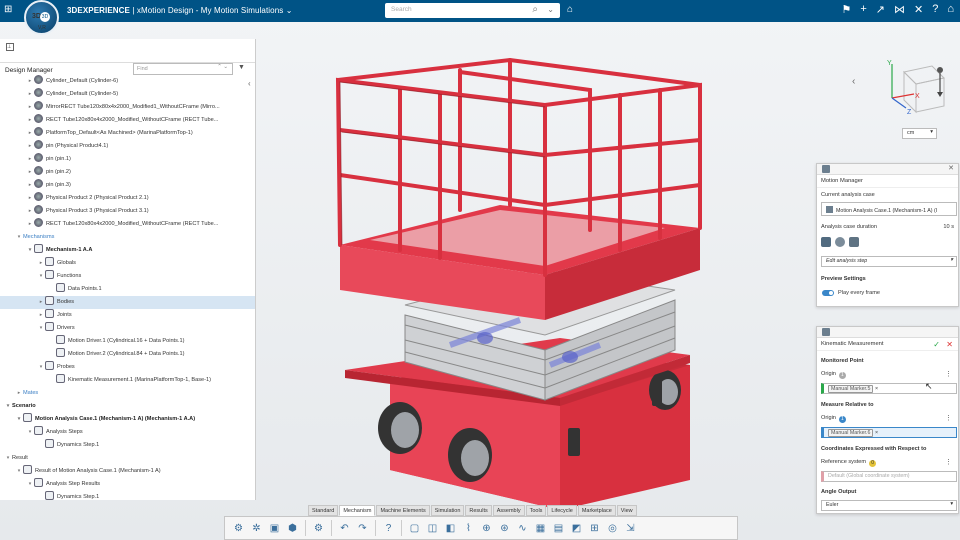  What do you see at coordinates (596, 510) in the screenshot?
I see `tab-marketplace: Marketplace` at bounding box center [596, 510].